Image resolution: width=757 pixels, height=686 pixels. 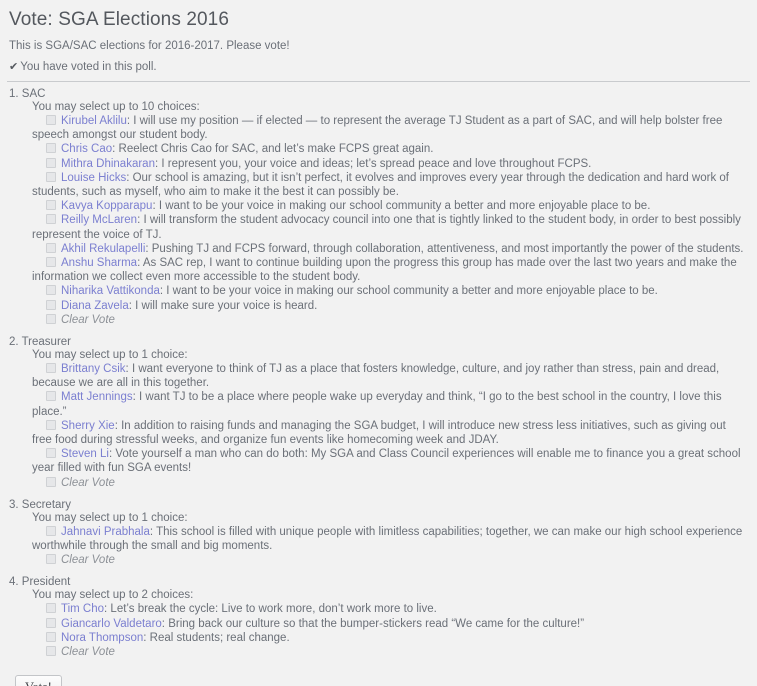 What do you see at coordinates (378, 672) in the screenshot?
I see `vote-button-container: Vote!` at bounding box center [378, 672].